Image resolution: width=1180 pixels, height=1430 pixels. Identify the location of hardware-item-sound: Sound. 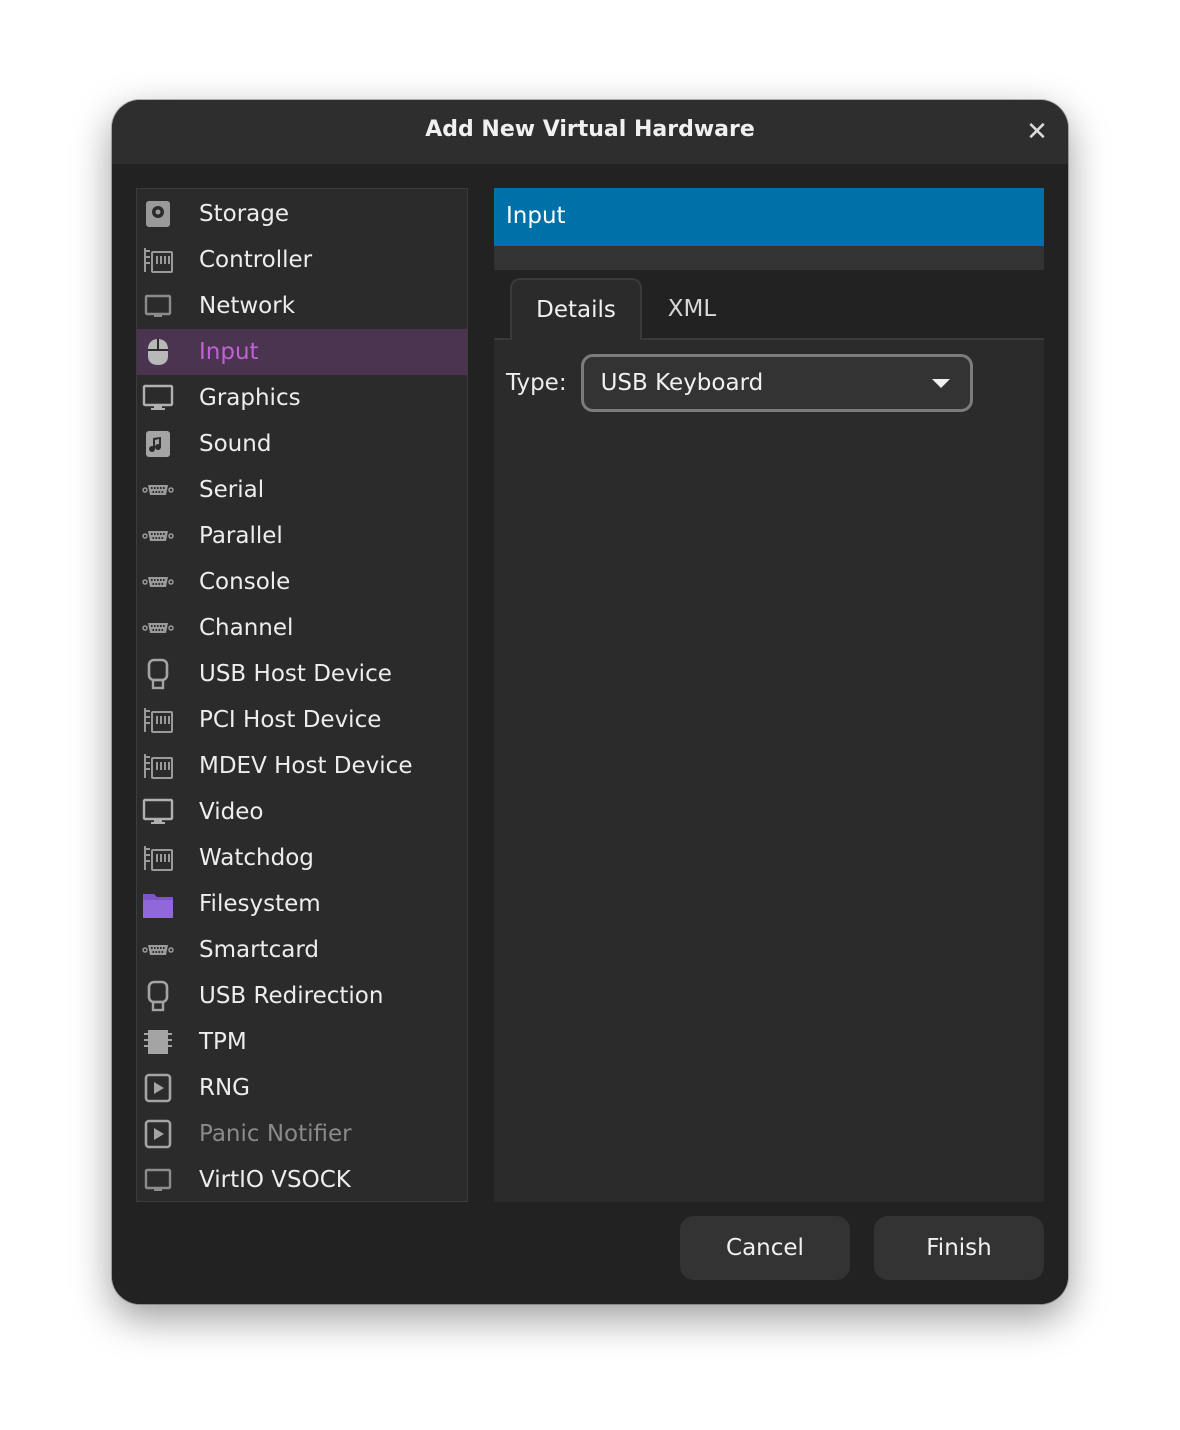
(302, 444).